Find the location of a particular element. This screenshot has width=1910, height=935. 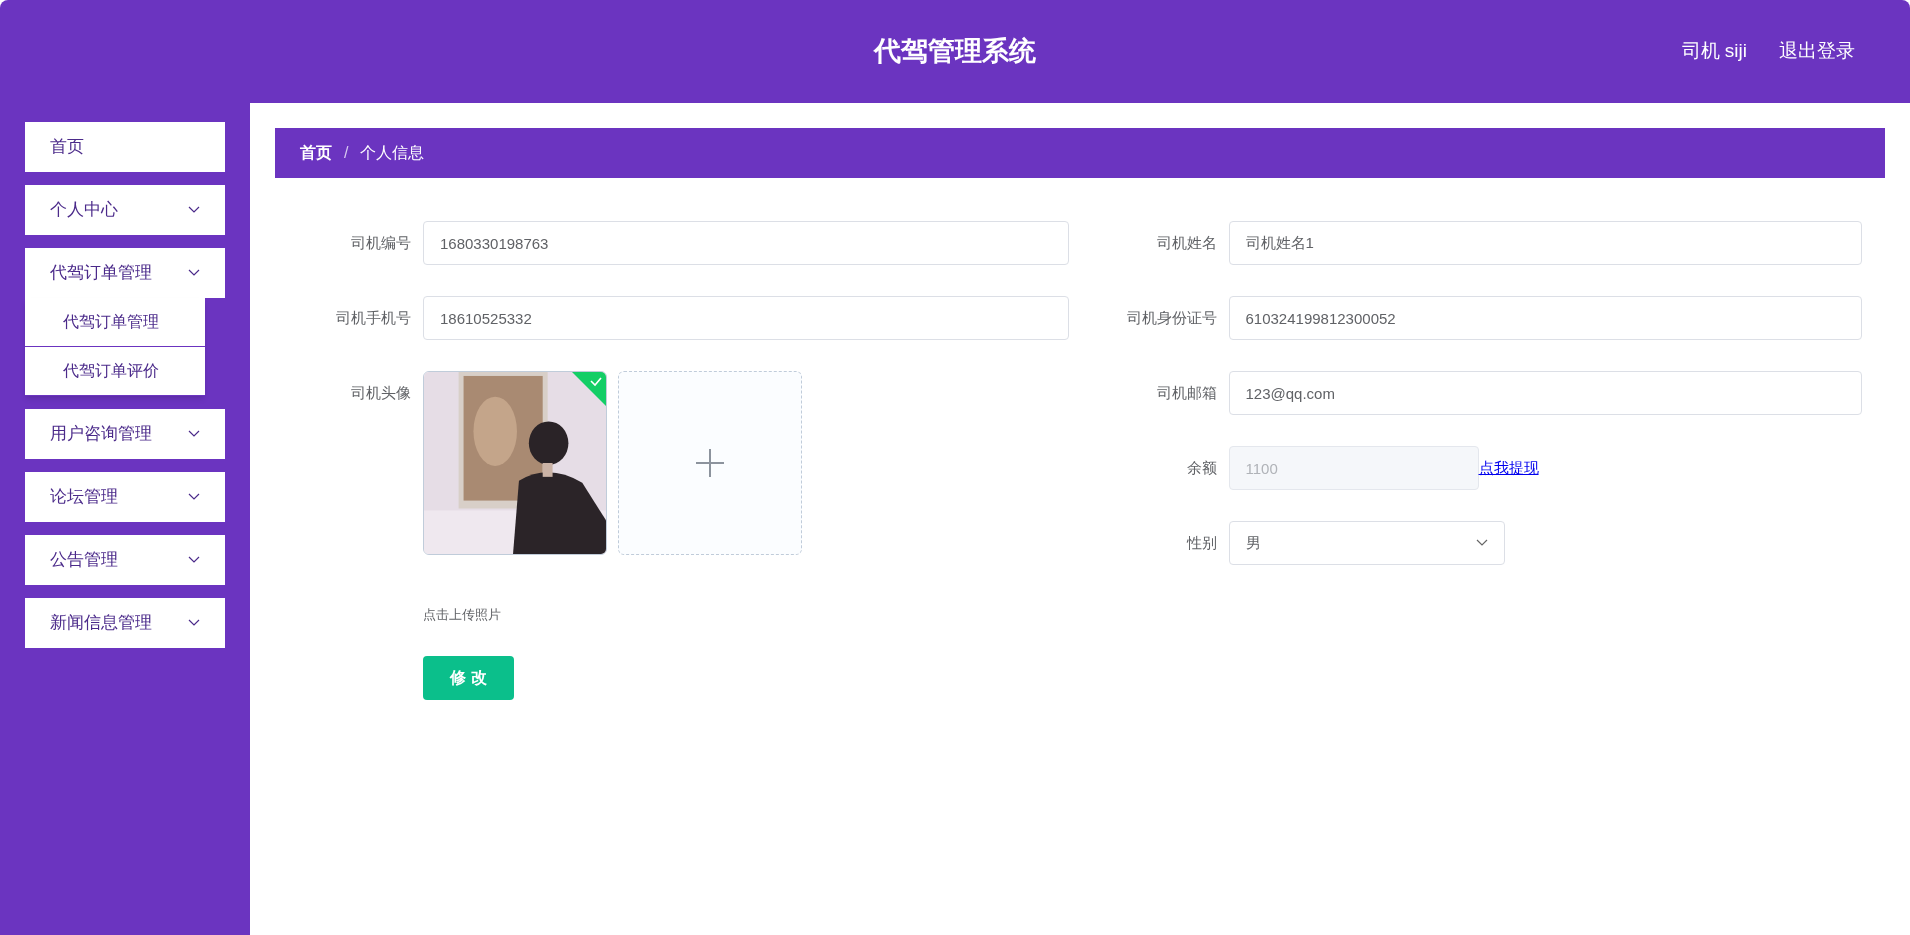

text-field: 司机姓名1 is located at coordinates (1545, 243).